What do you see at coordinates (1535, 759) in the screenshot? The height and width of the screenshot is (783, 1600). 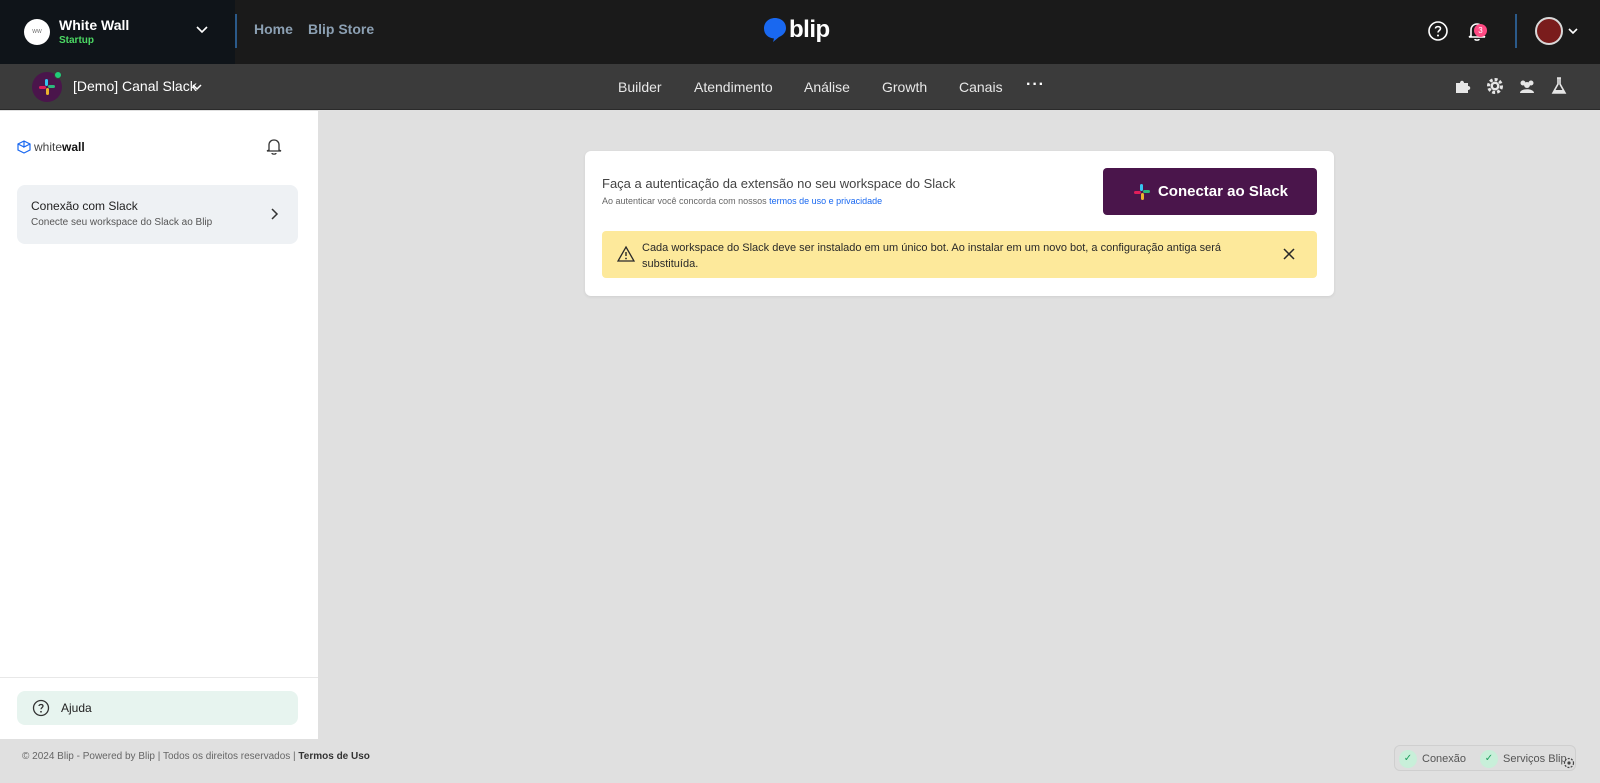 I see `status-services-label: Serviços Blip` at bounding box center [1535, 759].